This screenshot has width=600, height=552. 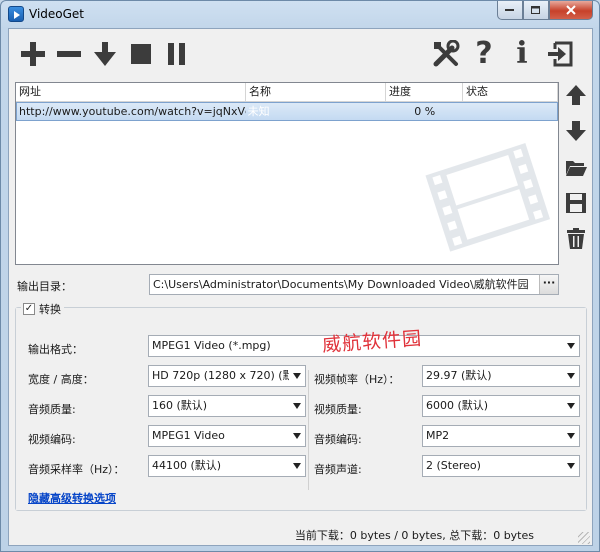 I want to click on minus-icon, so click(x=69, y=54).